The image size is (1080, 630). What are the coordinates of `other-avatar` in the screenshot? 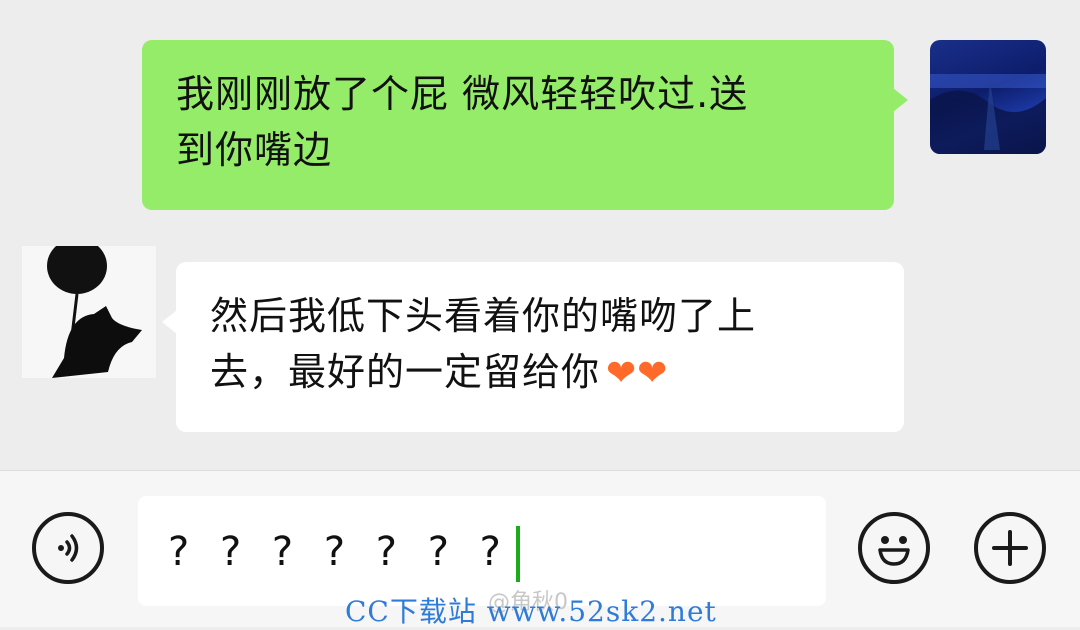 It's located at (89, 312).